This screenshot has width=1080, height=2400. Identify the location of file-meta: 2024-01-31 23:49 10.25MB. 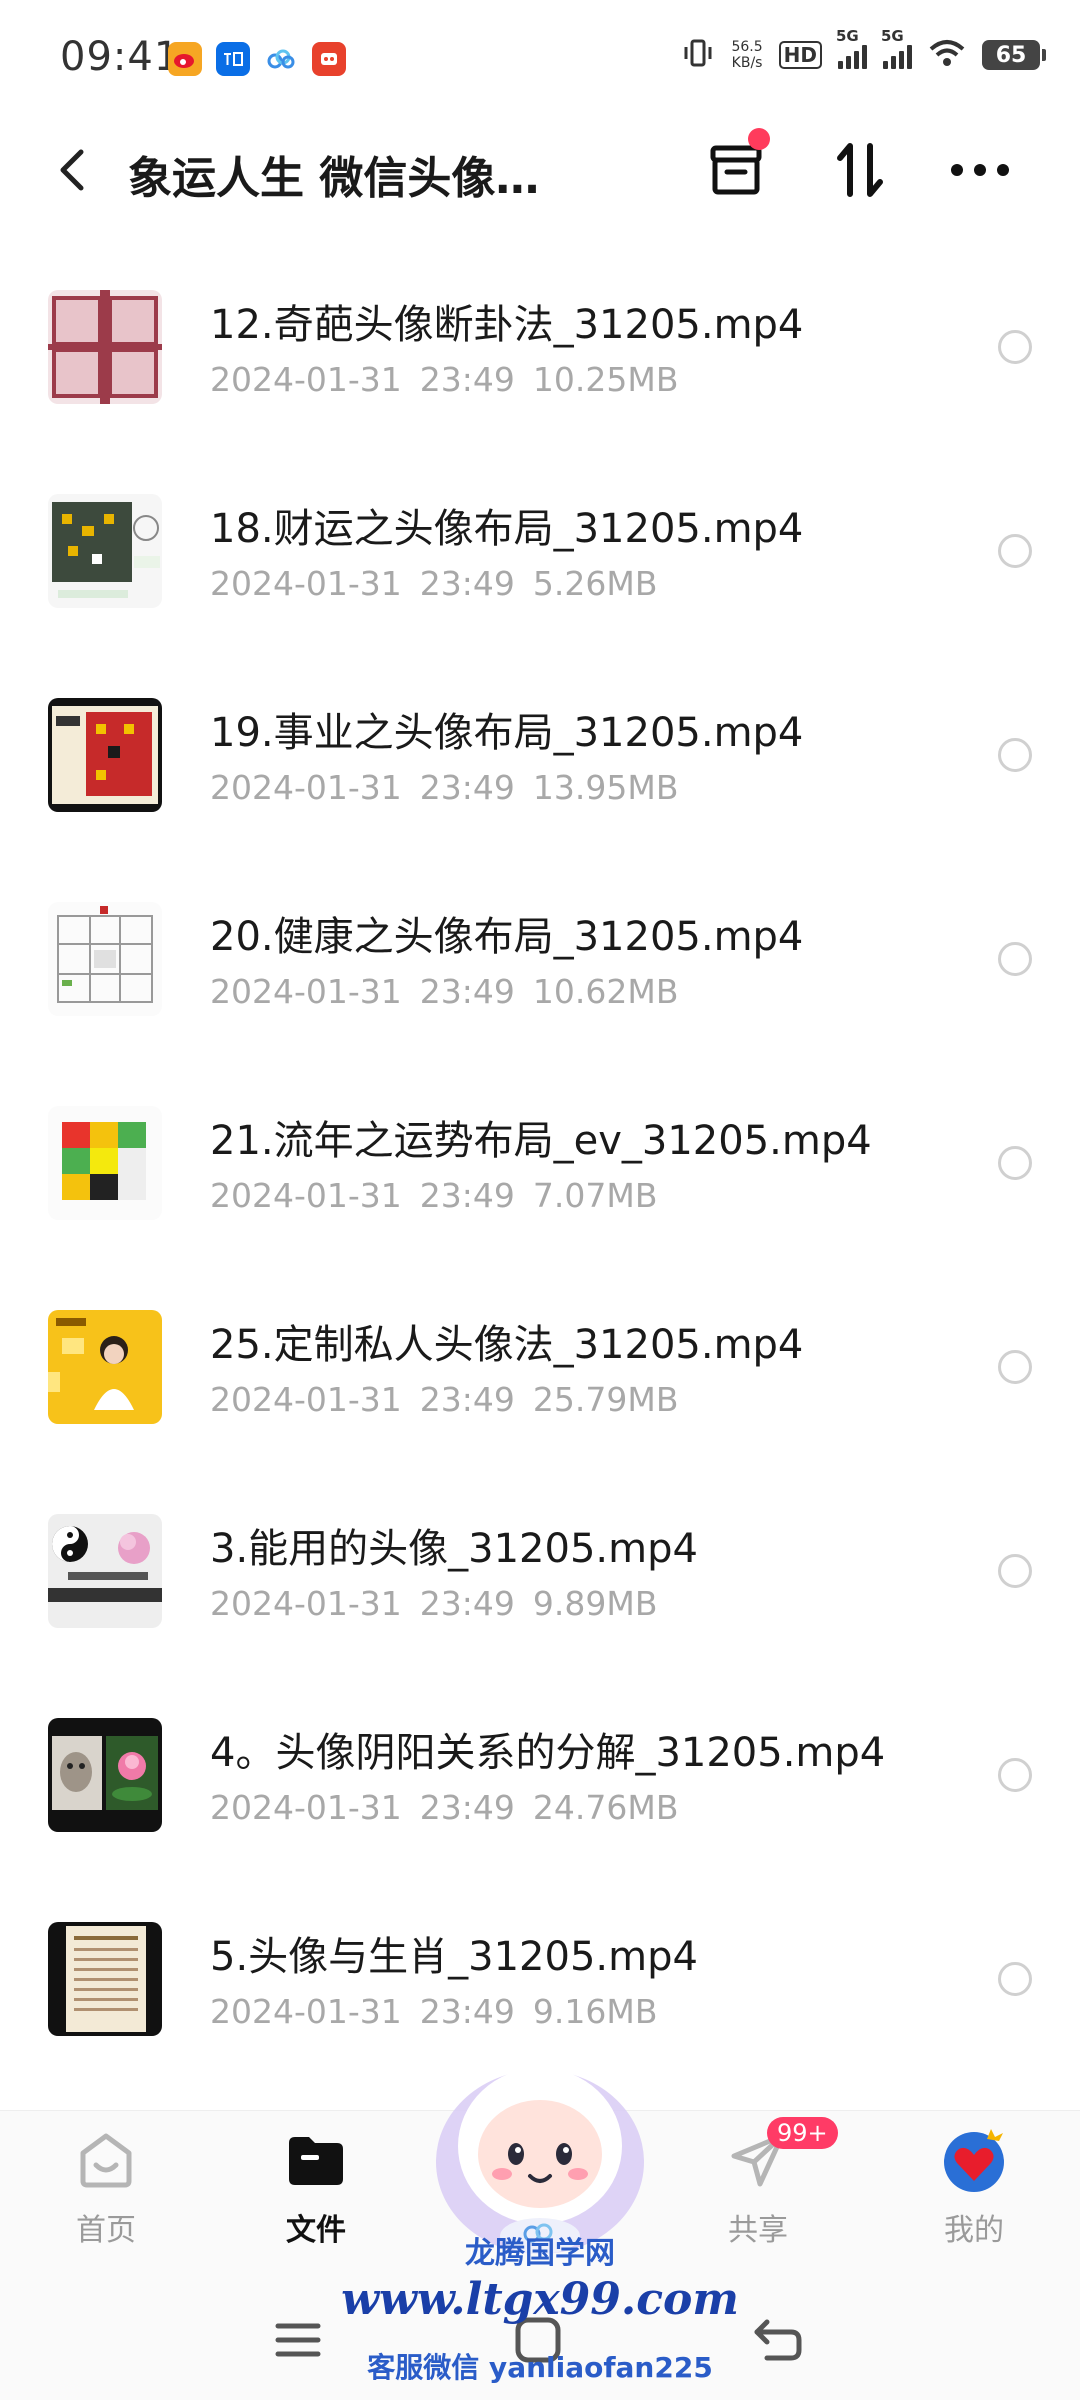
(444, 379).